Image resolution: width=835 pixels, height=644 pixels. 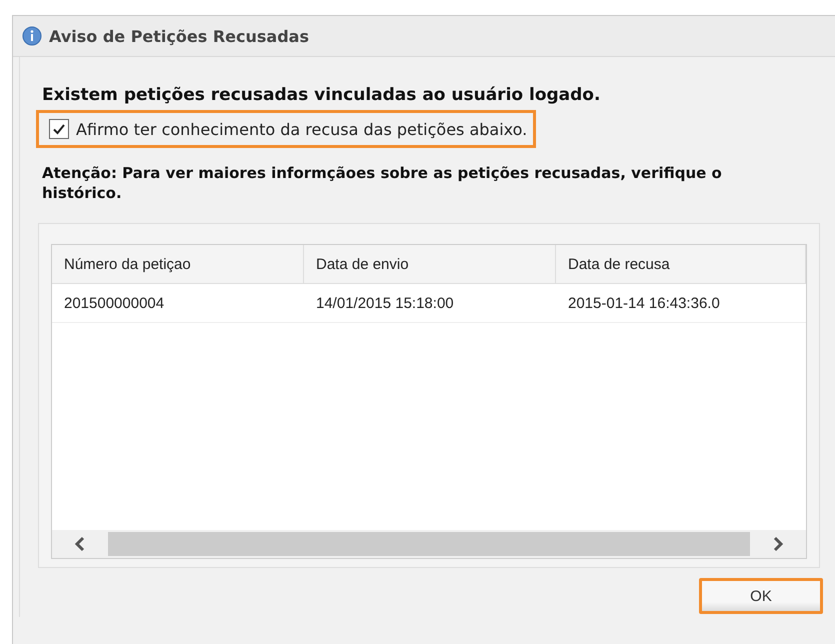 What do you see at coordinates (286, 129) in the screenshot?
I see `acknowledge-checkbox-row: Afirmo ter conhecimento da recusa das petições abaixo.` at bounding box center [286, 129].